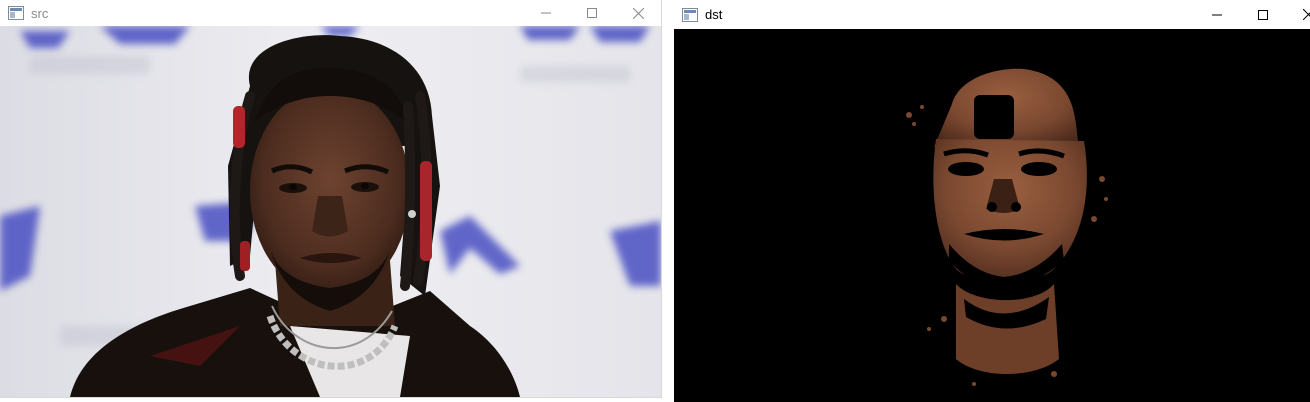 The image size is (1310, 402). What do you see at coordinates (40, 13) in the screenshot?
I see `src-window-title: src` at bounding box center [40, 13].